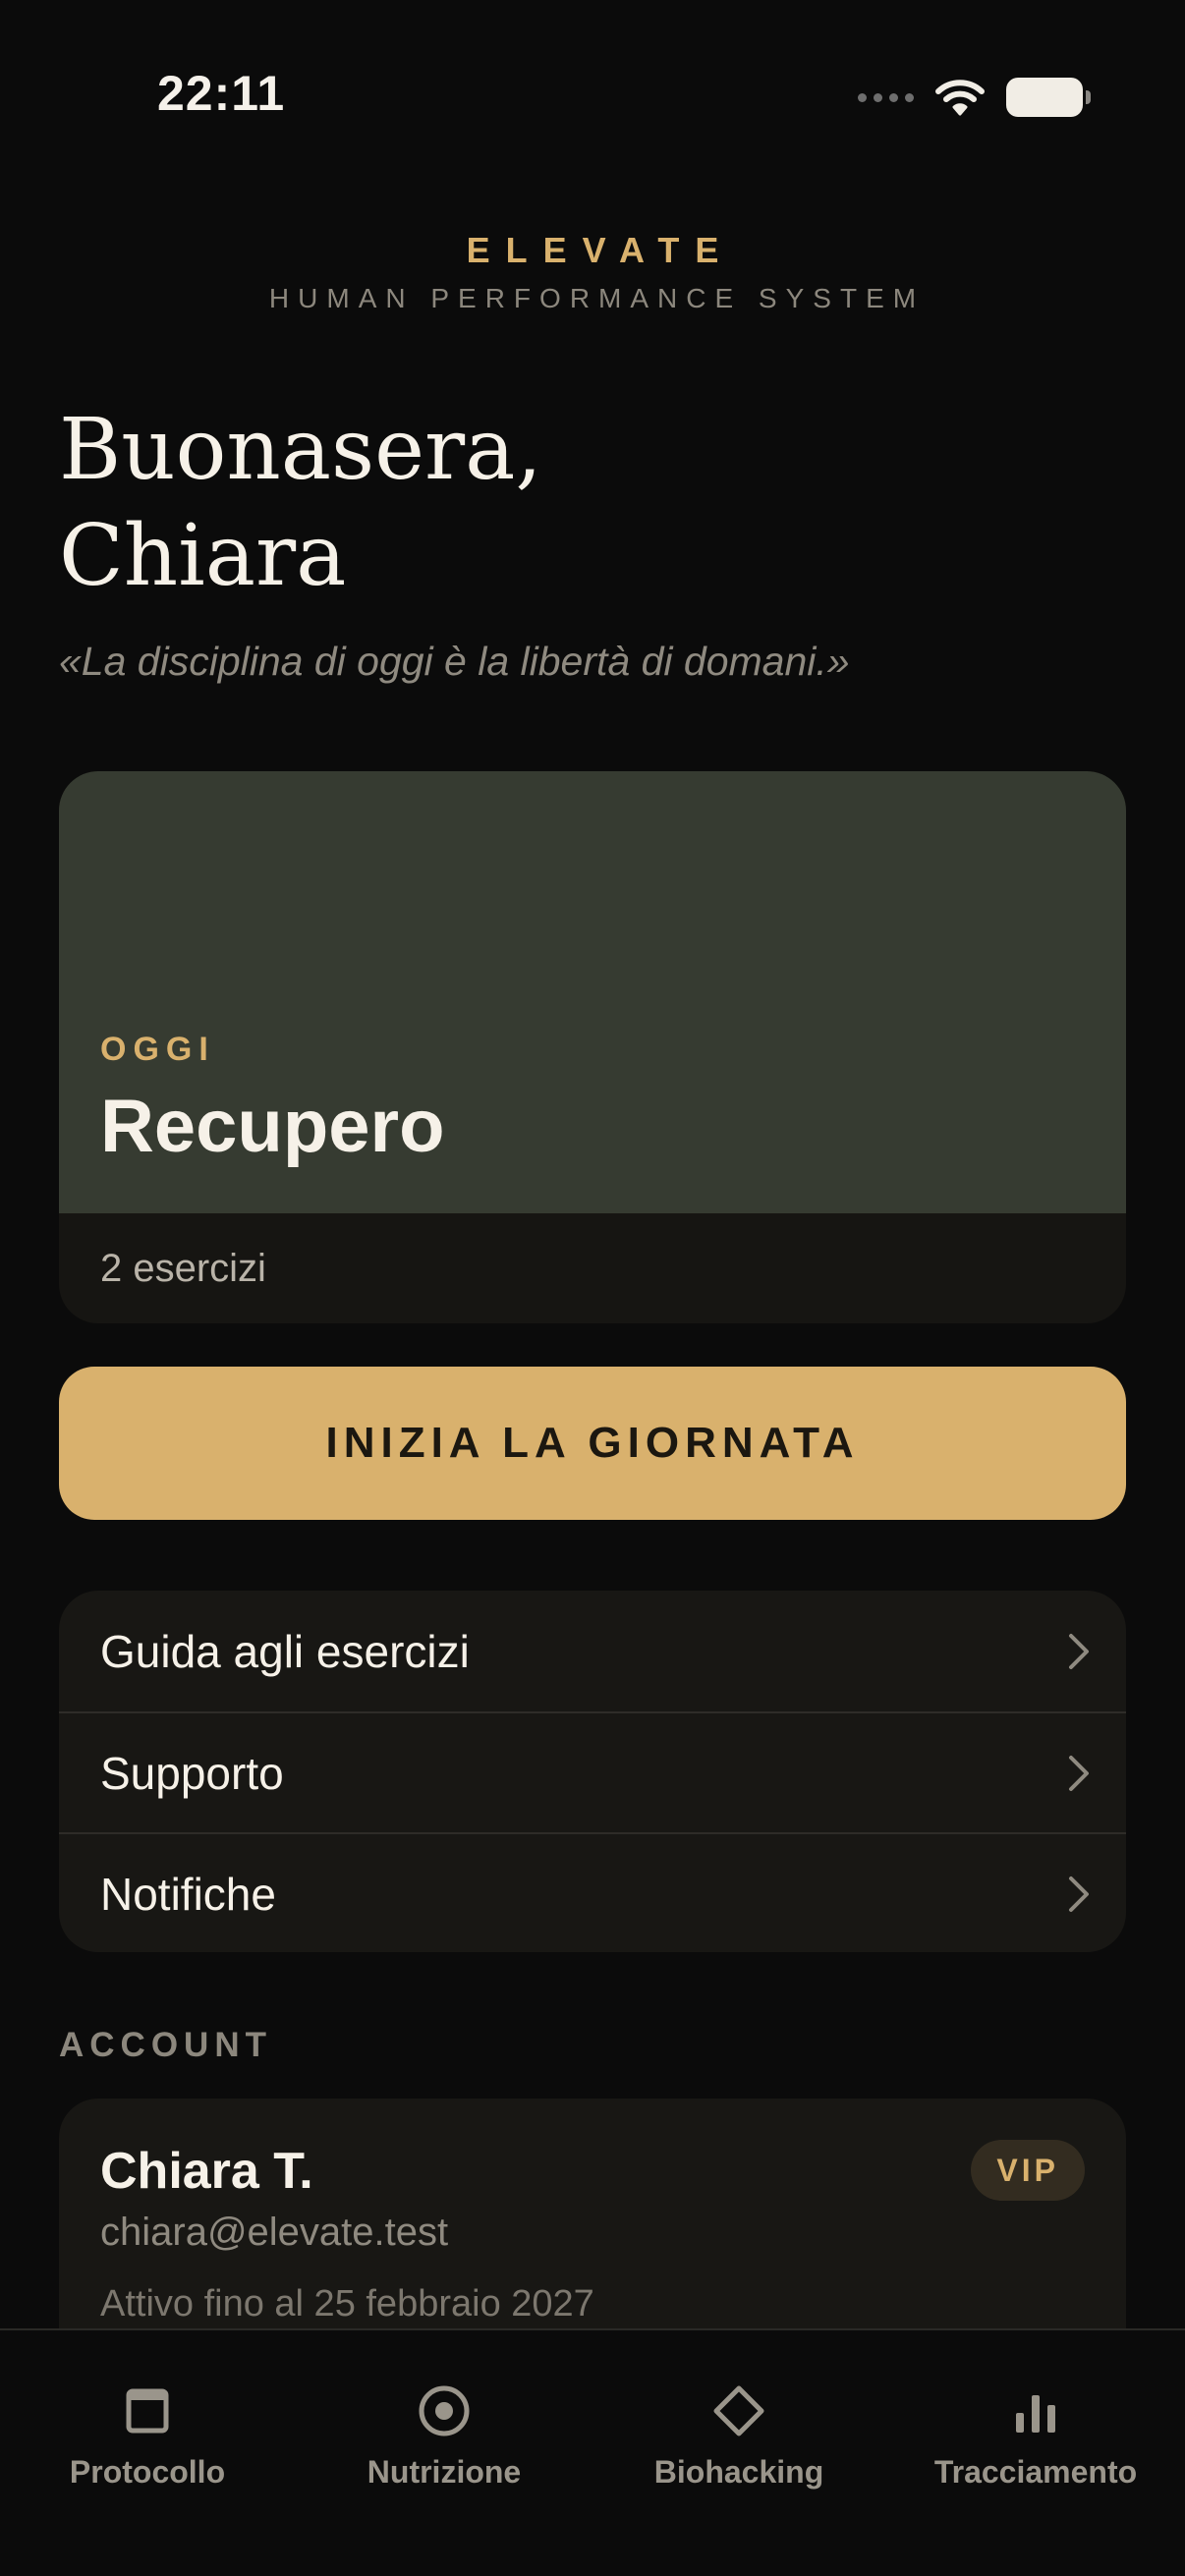 The height and width of the screenshot is (2576, 1185). I want to click on menu-item-label: Notifiche, so click(188, 1894).